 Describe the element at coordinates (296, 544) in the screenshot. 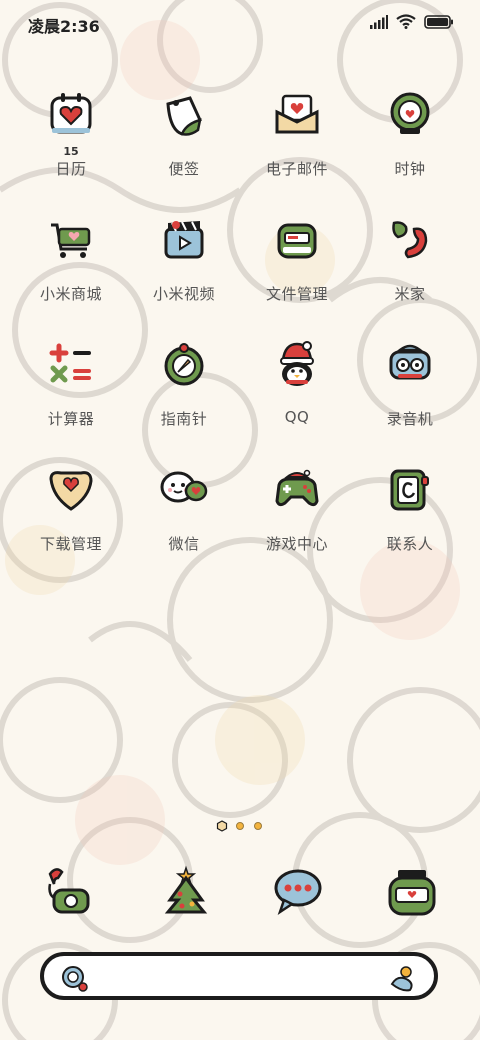

I see `app-label: 游戏中心` at that location.